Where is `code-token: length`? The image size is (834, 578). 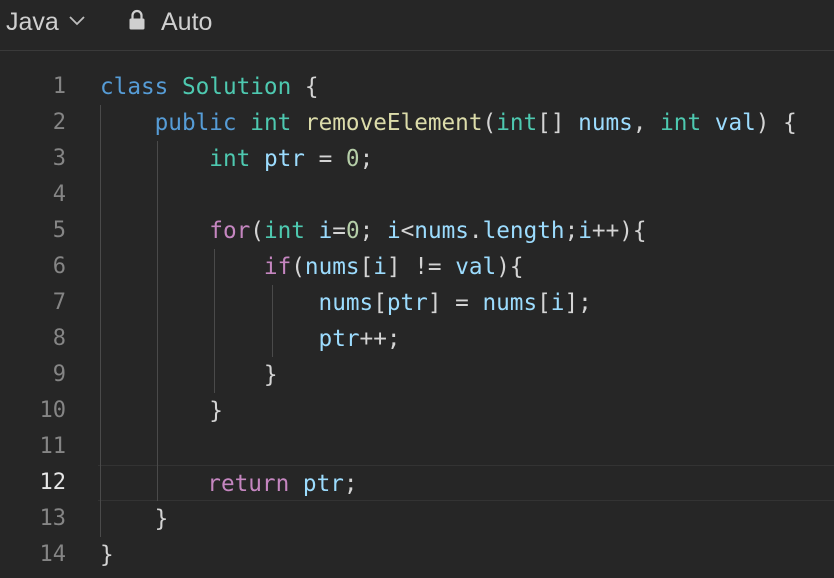
code-token: length is located at coordinates (523, 231).